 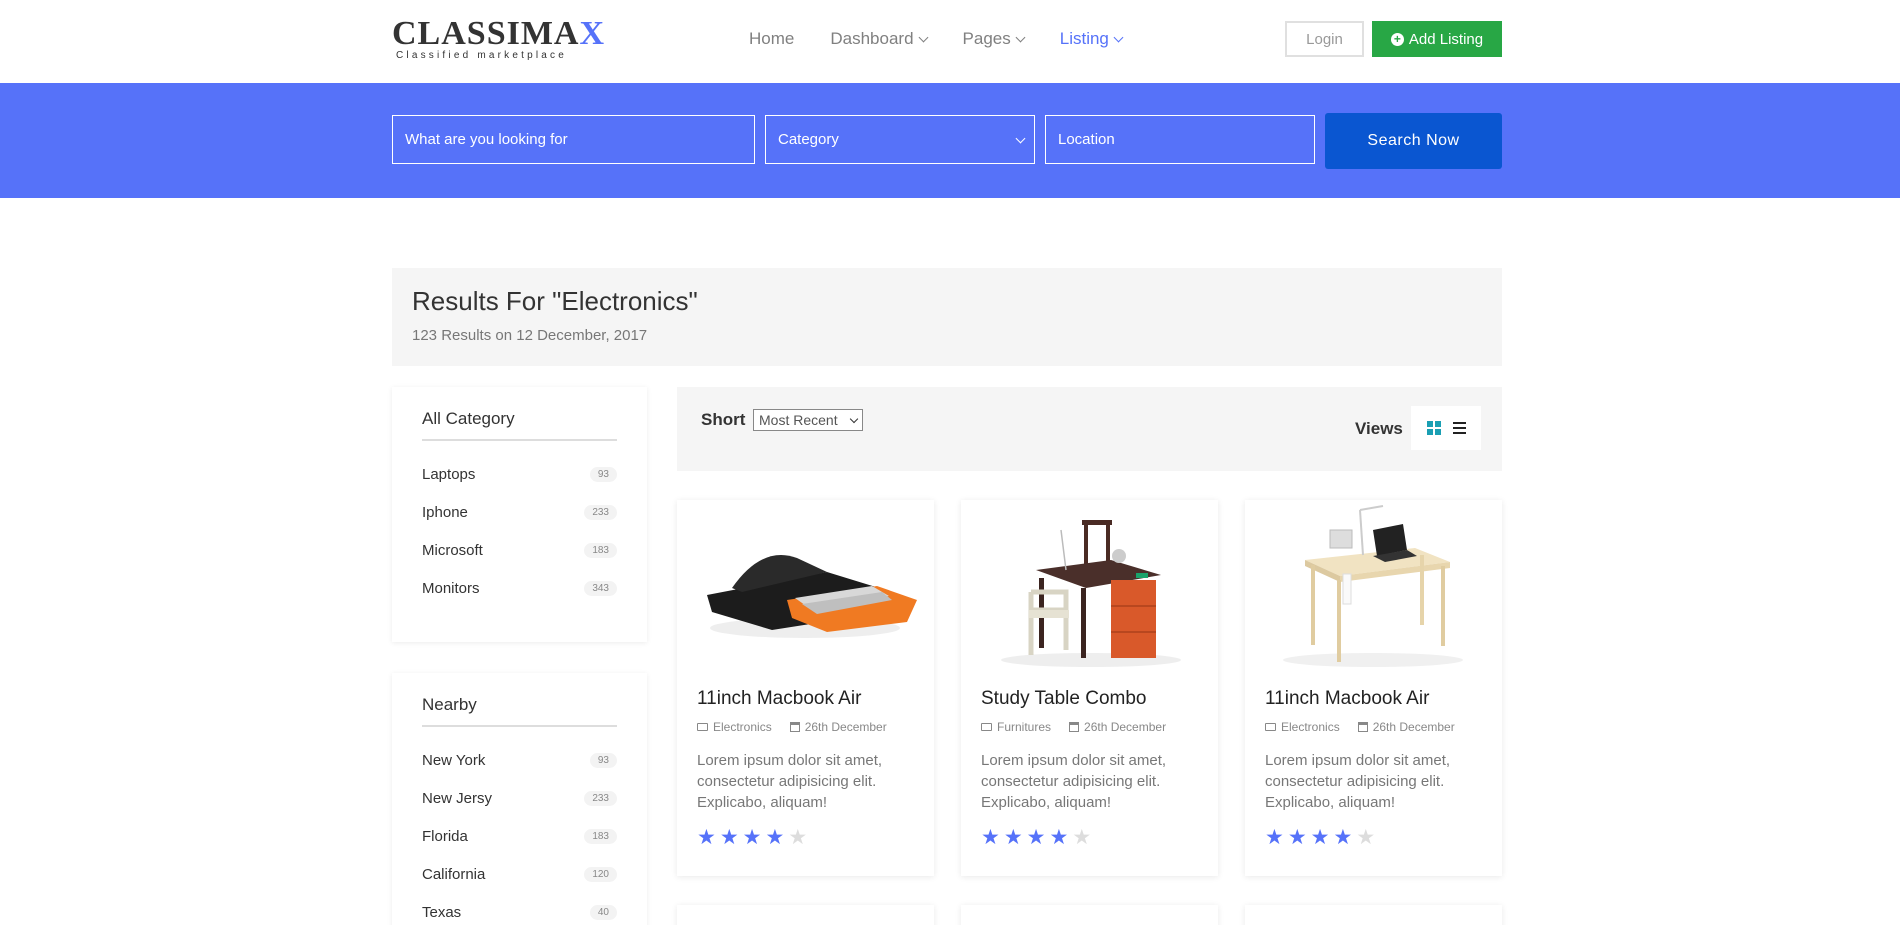 I want to click on category-item-label: Iphone, so click(x=445, y=512).